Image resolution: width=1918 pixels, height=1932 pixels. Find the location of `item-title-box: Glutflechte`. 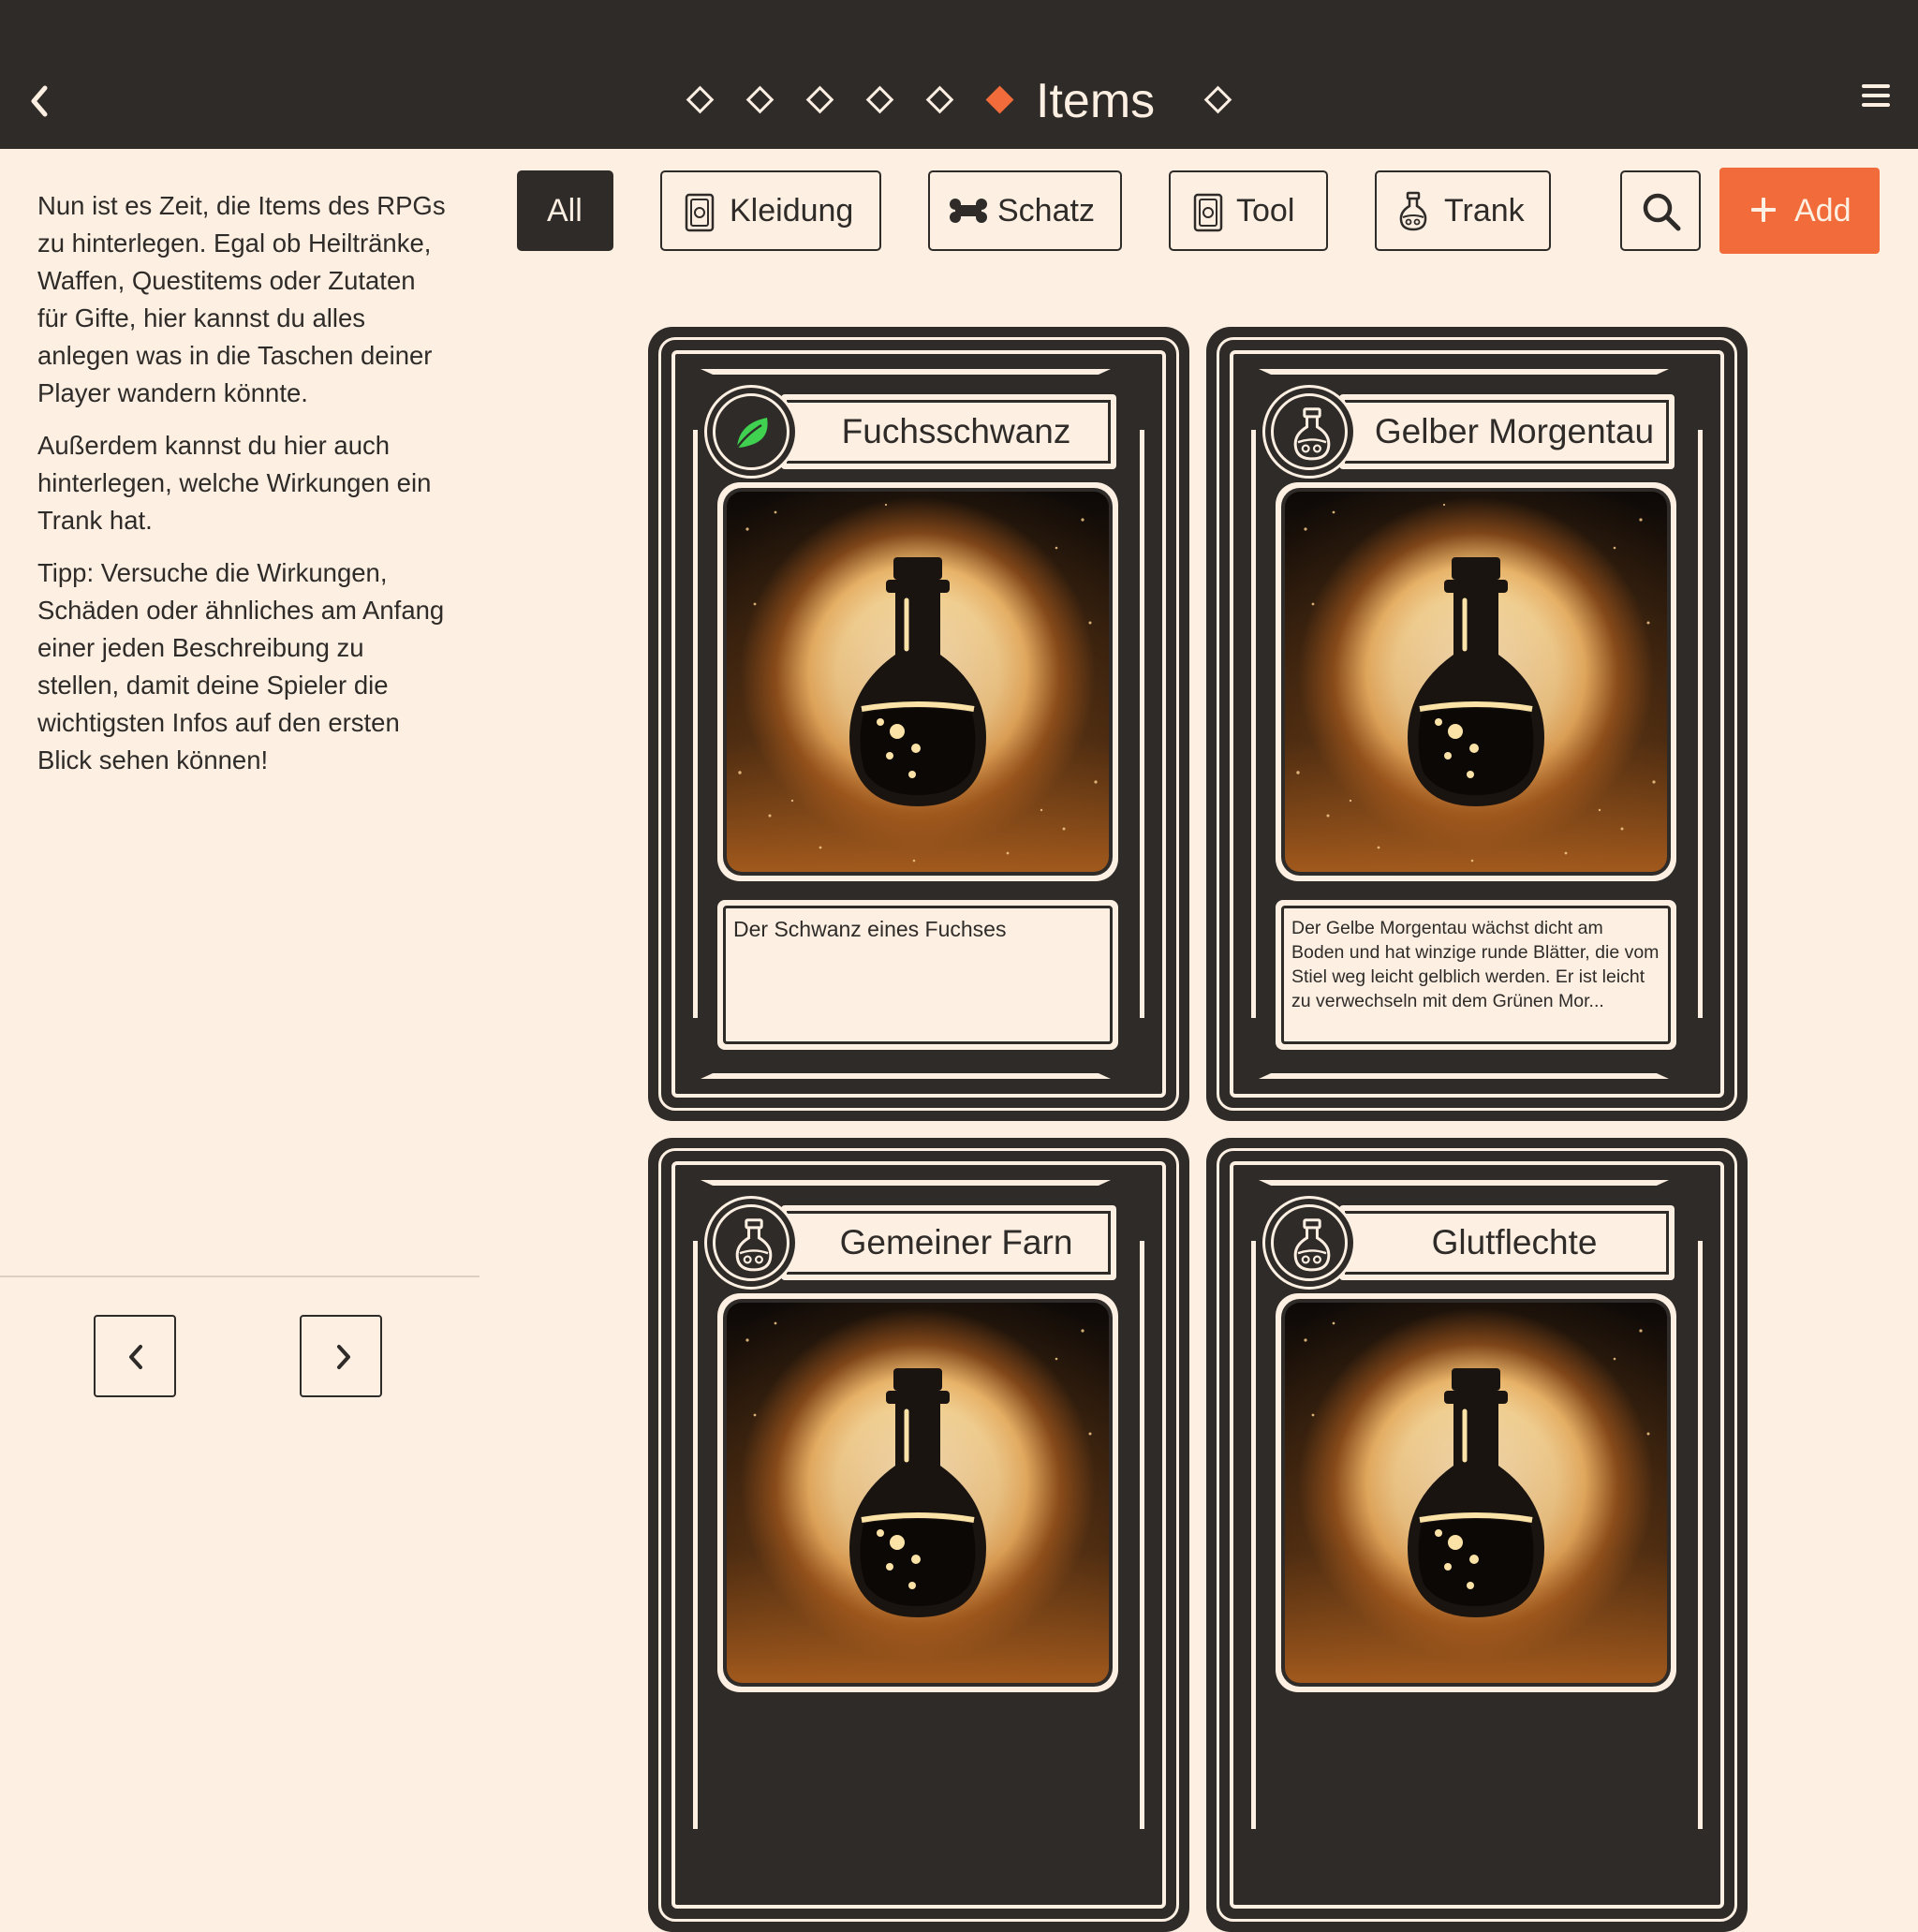

item-title-box: Glutflechte is located at coordinates (1507, 1242).